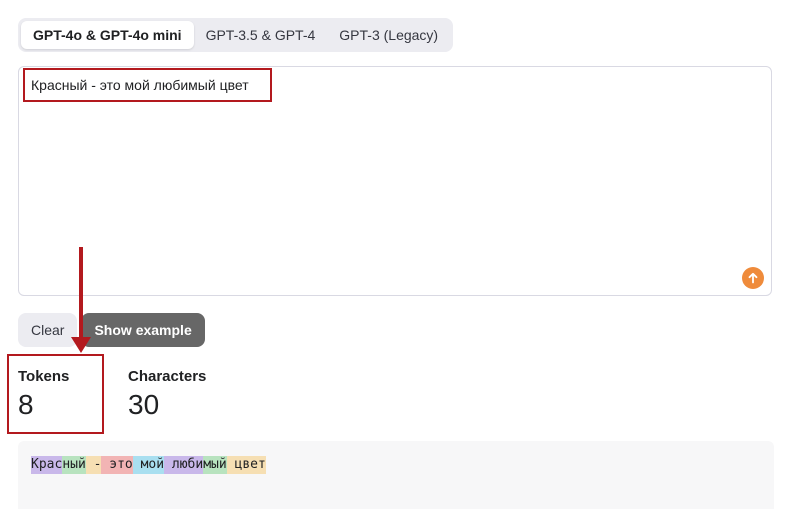  What do you see at coordinates (93, 465) in the screenshot?
I see `token-chip: -` at bounding box center [93, 465].